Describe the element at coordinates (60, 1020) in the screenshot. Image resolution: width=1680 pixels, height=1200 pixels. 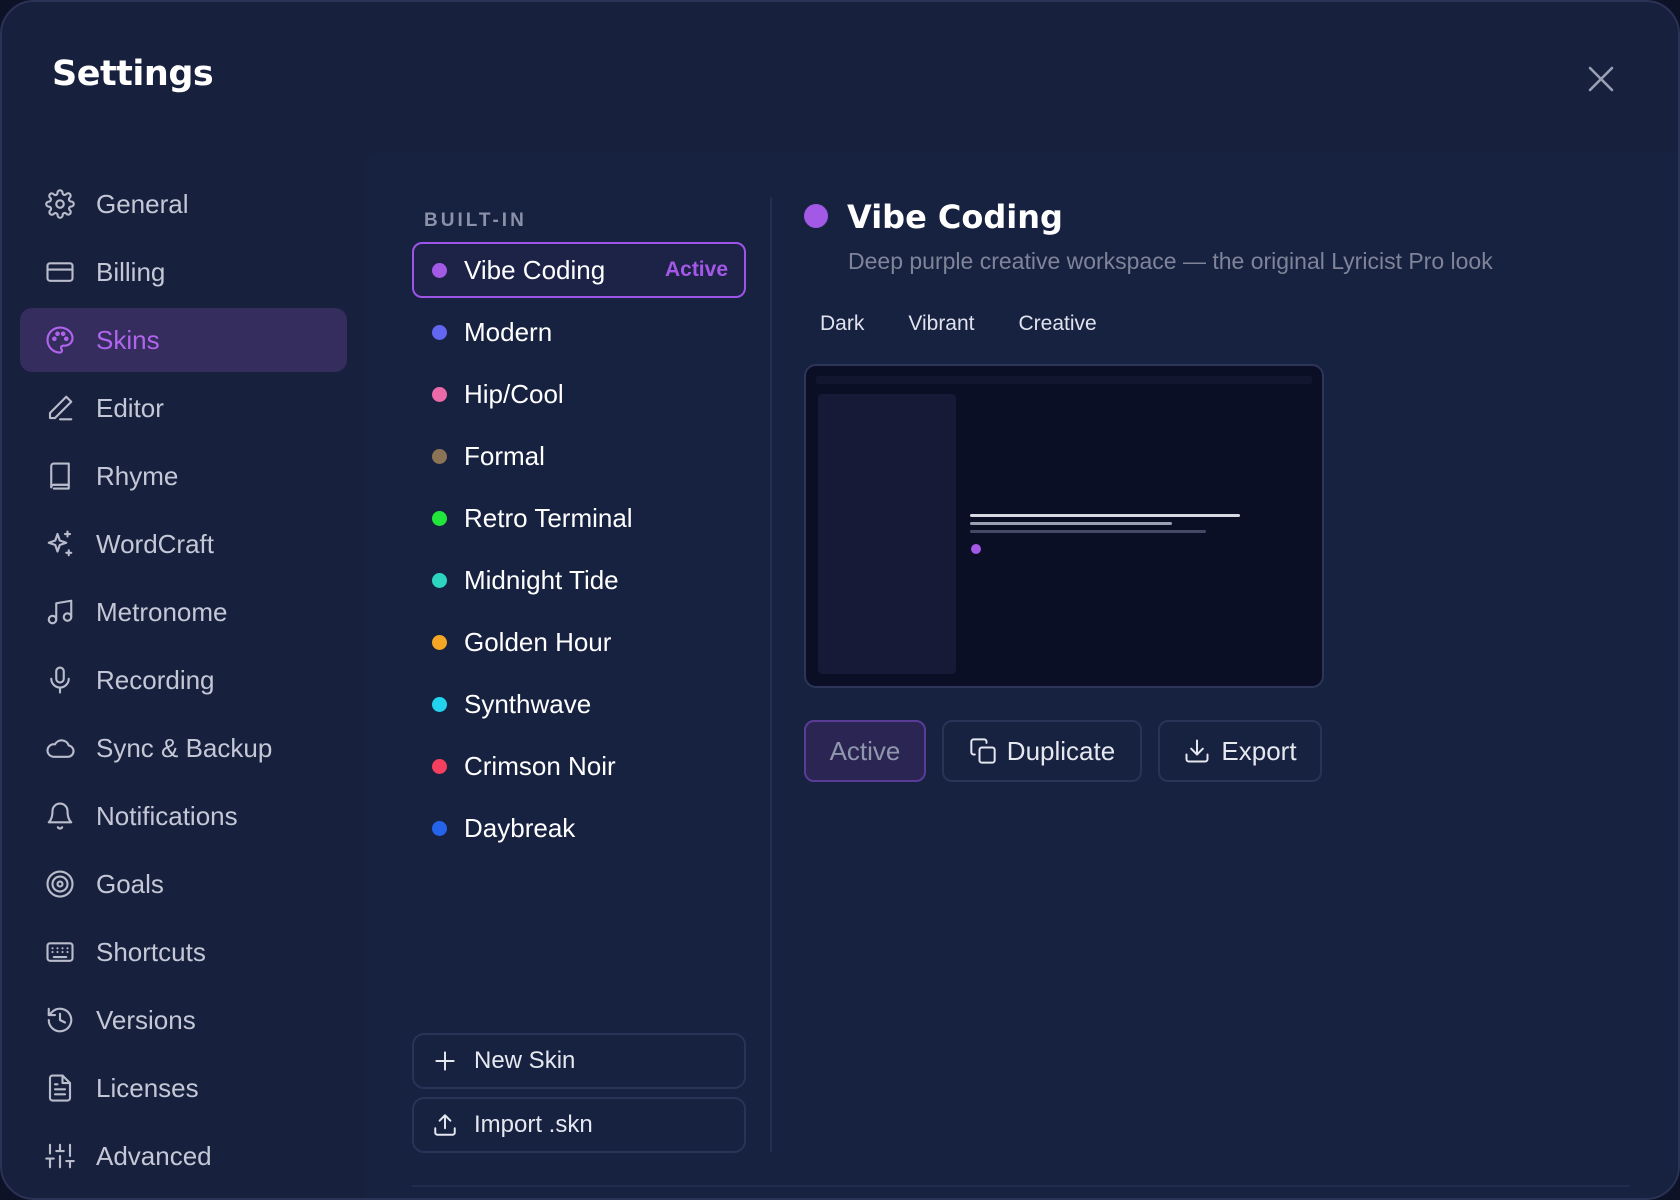
I see `history-icon` at that location.